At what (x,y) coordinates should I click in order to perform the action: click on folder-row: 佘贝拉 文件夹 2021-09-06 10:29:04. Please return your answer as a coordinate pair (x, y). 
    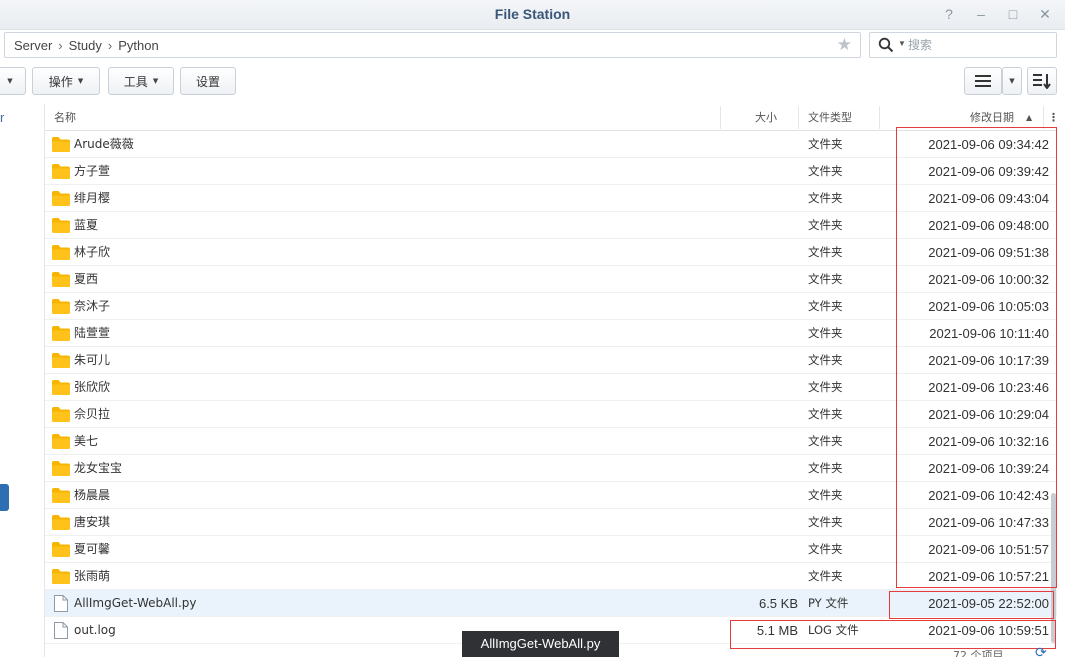
    Looking at the image, I should click on (551, 414).